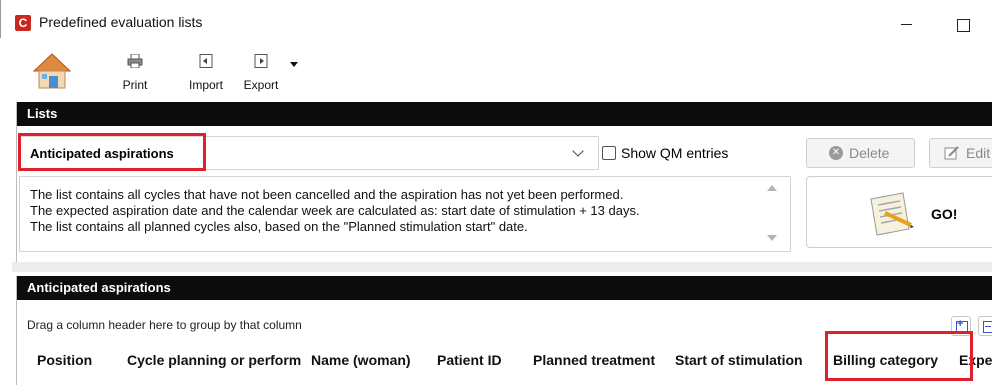 Image resolution: width=992 pixels, height=385 pixels. I want to click on delete-button: ✕ Delete, so click(860, 153).